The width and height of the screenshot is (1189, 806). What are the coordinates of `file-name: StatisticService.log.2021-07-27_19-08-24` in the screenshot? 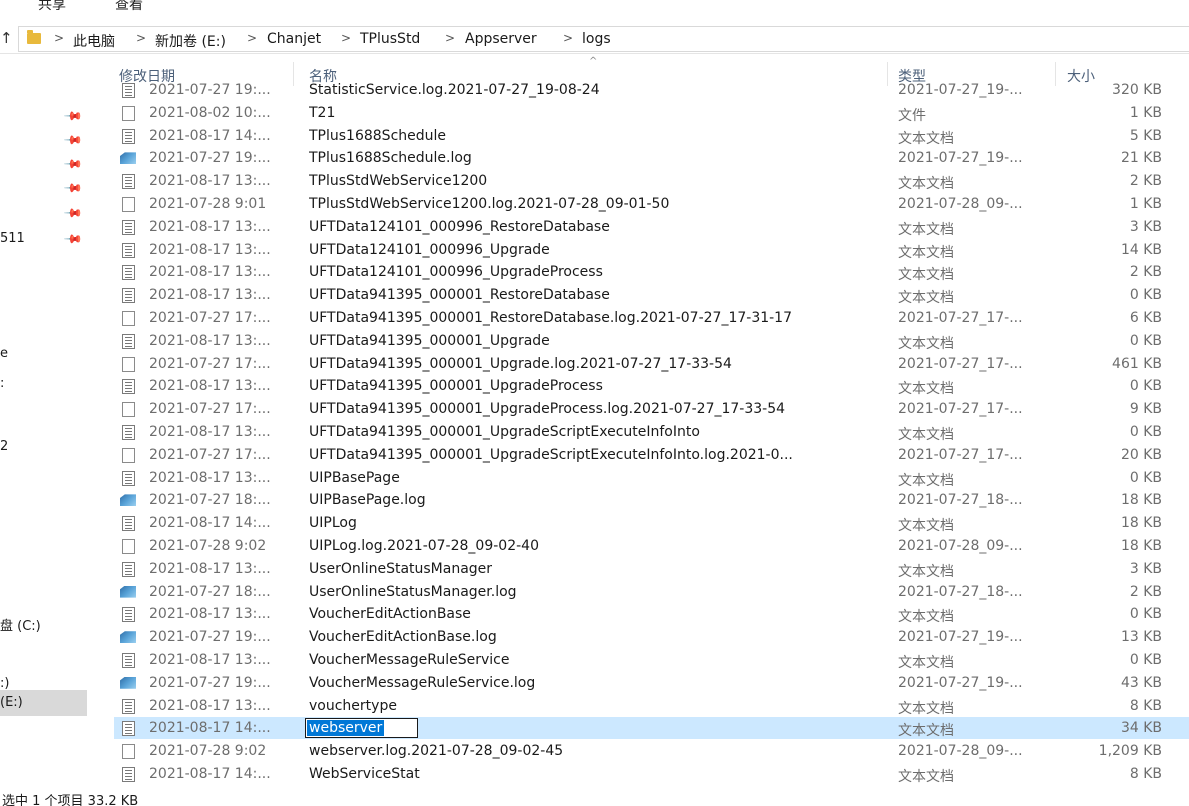 It's located at (454, 90).